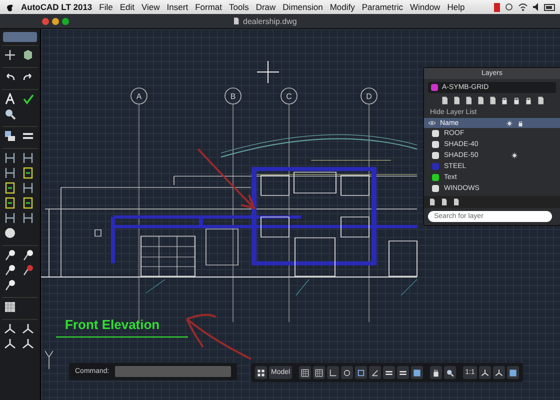  I want to click on menu-item: Window, so click(425, 7).